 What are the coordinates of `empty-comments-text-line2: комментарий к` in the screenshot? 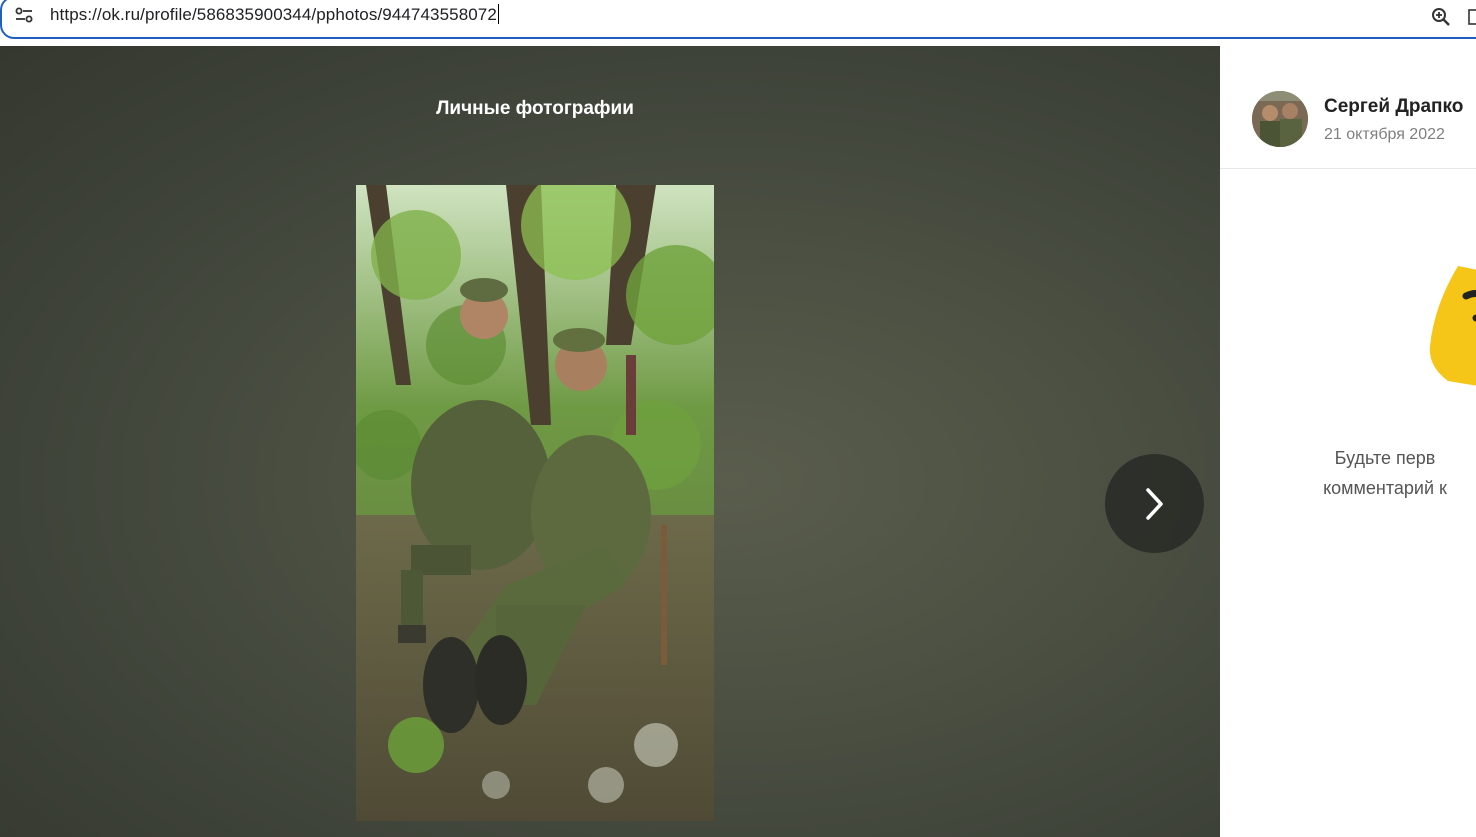 It's located at (1385, 488).